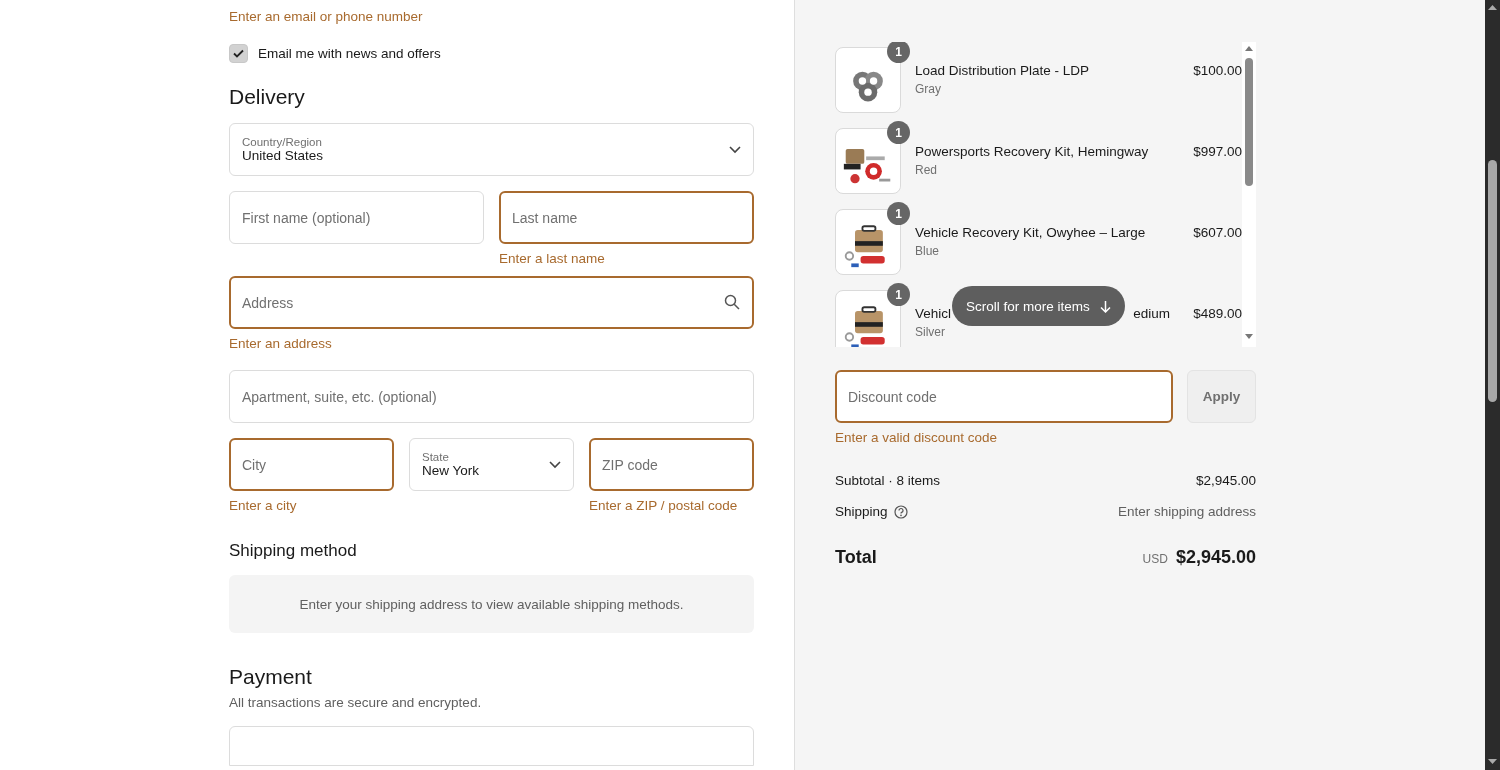 This screenshot has width=1500, height=770. What do you see at coordinates (1217, 314) in the screenshot?
I see `product-price: $489.00` at bounding box center [1217, 314].